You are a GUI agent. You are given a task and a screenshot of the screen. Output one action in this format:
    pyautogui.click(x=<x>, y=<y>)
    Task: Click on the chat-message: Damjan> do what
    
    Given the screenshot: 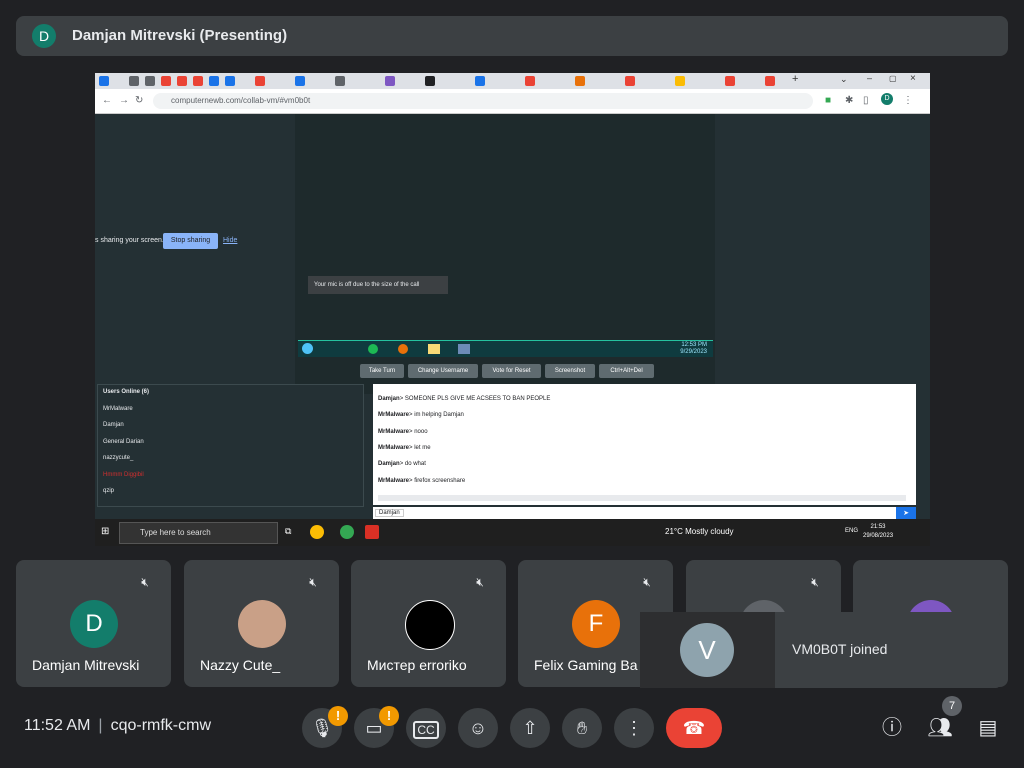 What is the action you would take?
    pyautogui.click(x=402, y=464)
    